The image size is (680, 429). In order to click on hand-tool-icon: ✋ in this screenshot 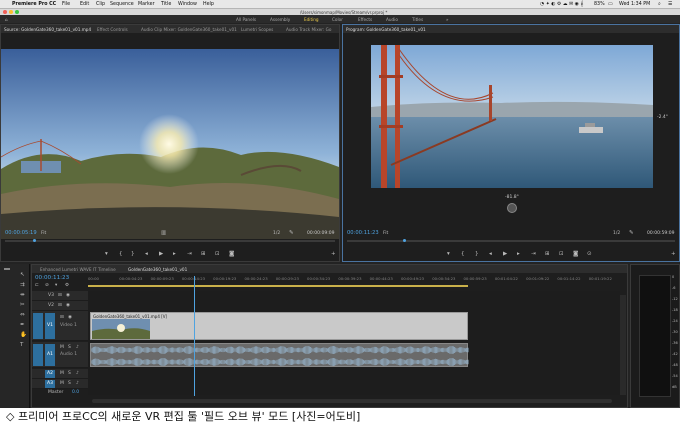, I will do `click(23, 335)`.